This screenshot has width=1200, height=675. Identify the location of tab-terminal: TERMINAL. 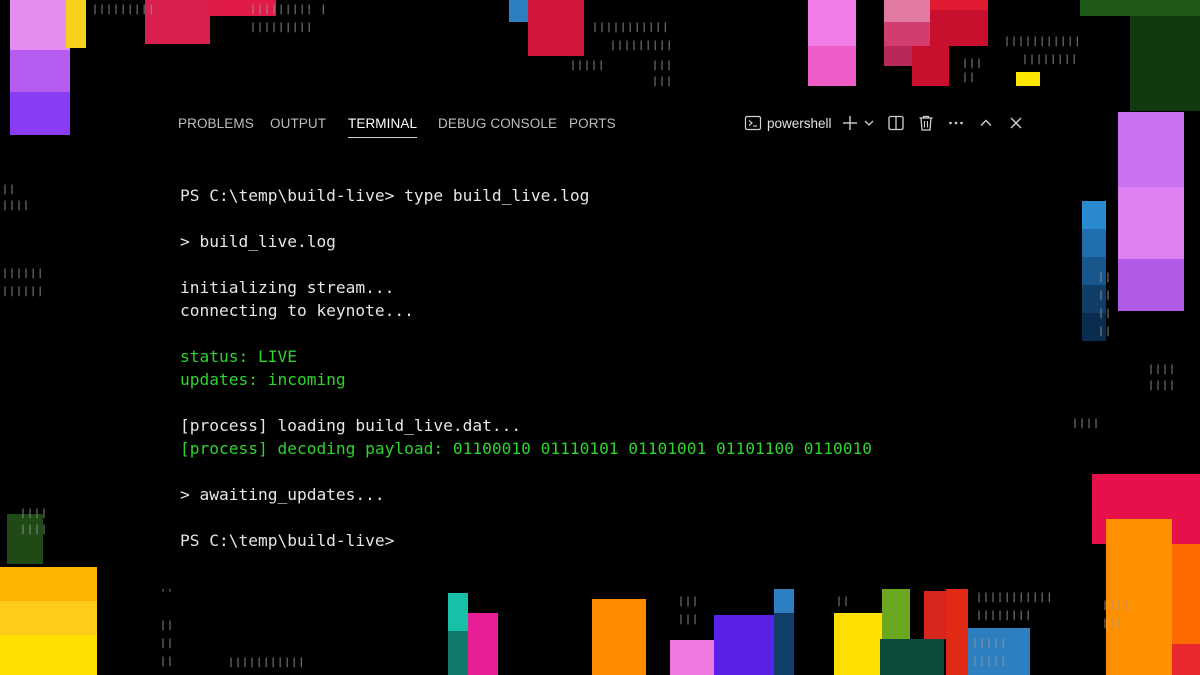
(383, 127).